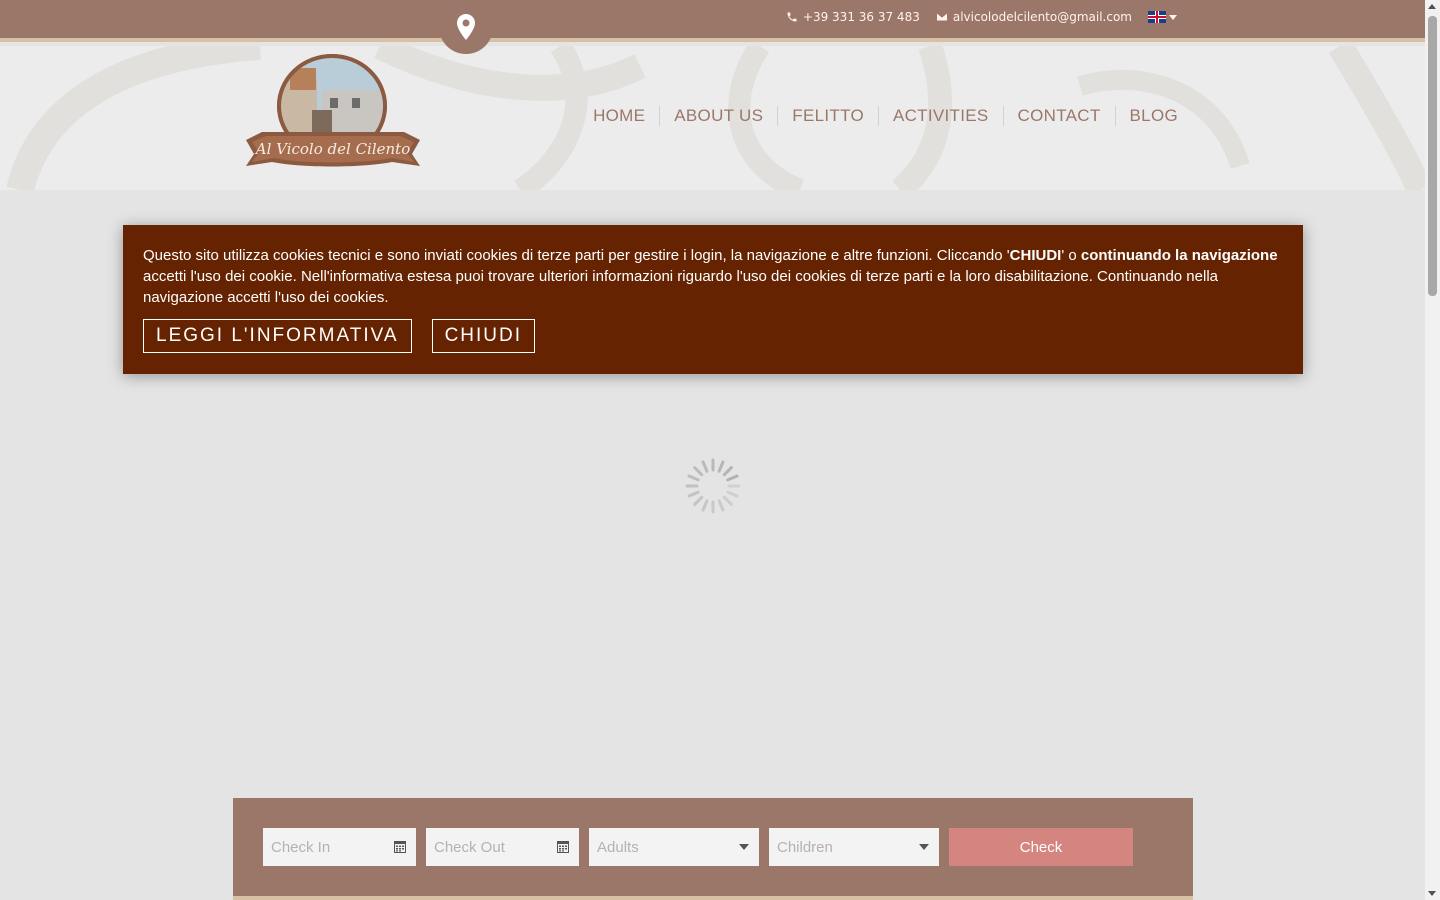 The width and height of the screenshot is (1440, 900). What do you see at coordinates (941, 17) in the screenshot?
I see `envelope-icon` at bounding box center [941, 17].